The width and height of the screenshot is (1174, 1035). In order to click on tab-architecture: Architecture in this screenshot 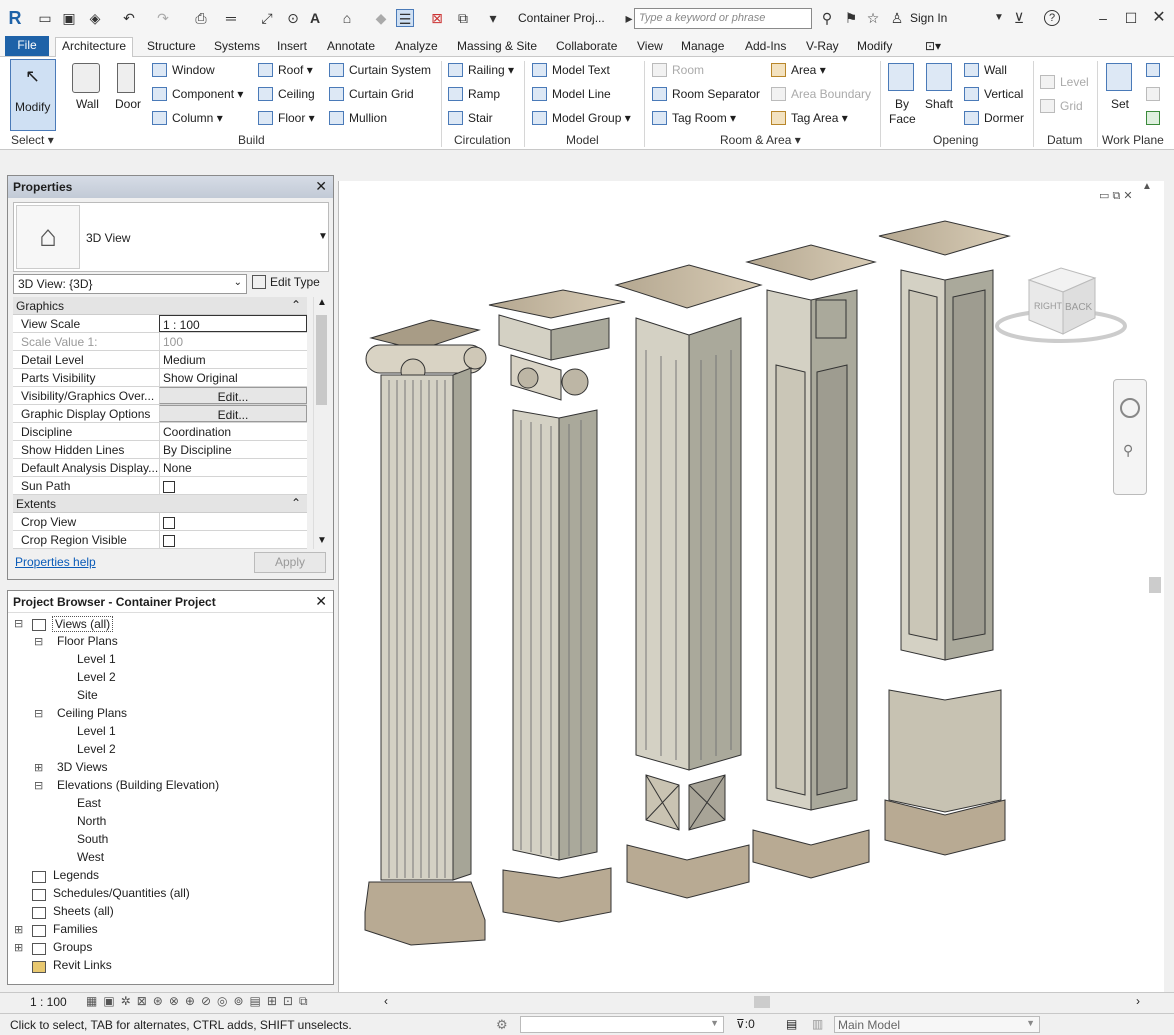, I will do `click(94, 47)`.